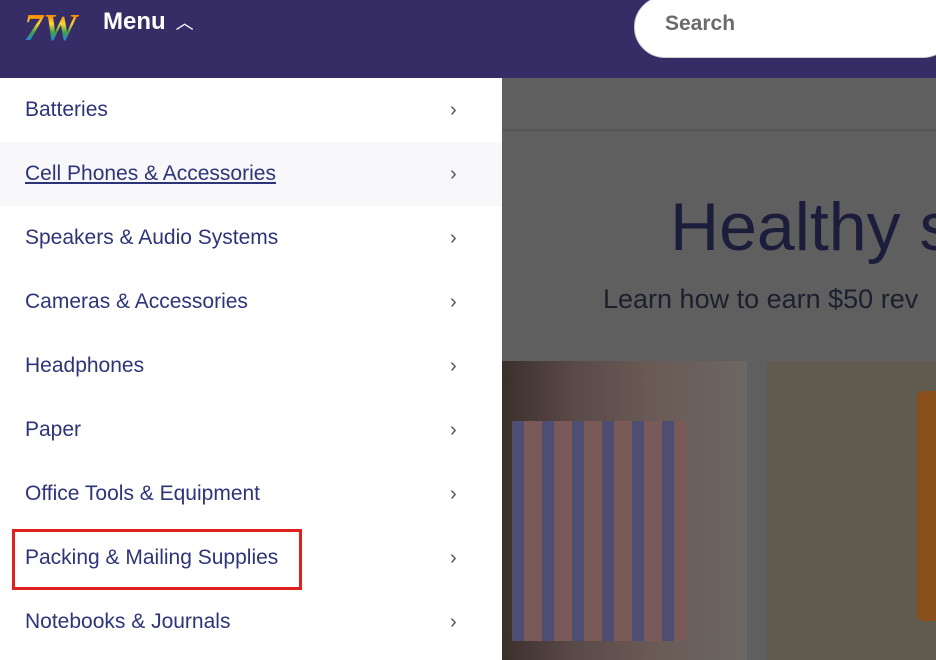 The width and height of the screenshot is (936, 660). Describe the element at coordinates (53, 429) in the screenshot. I see `menu-item-label: Paper` at that location.